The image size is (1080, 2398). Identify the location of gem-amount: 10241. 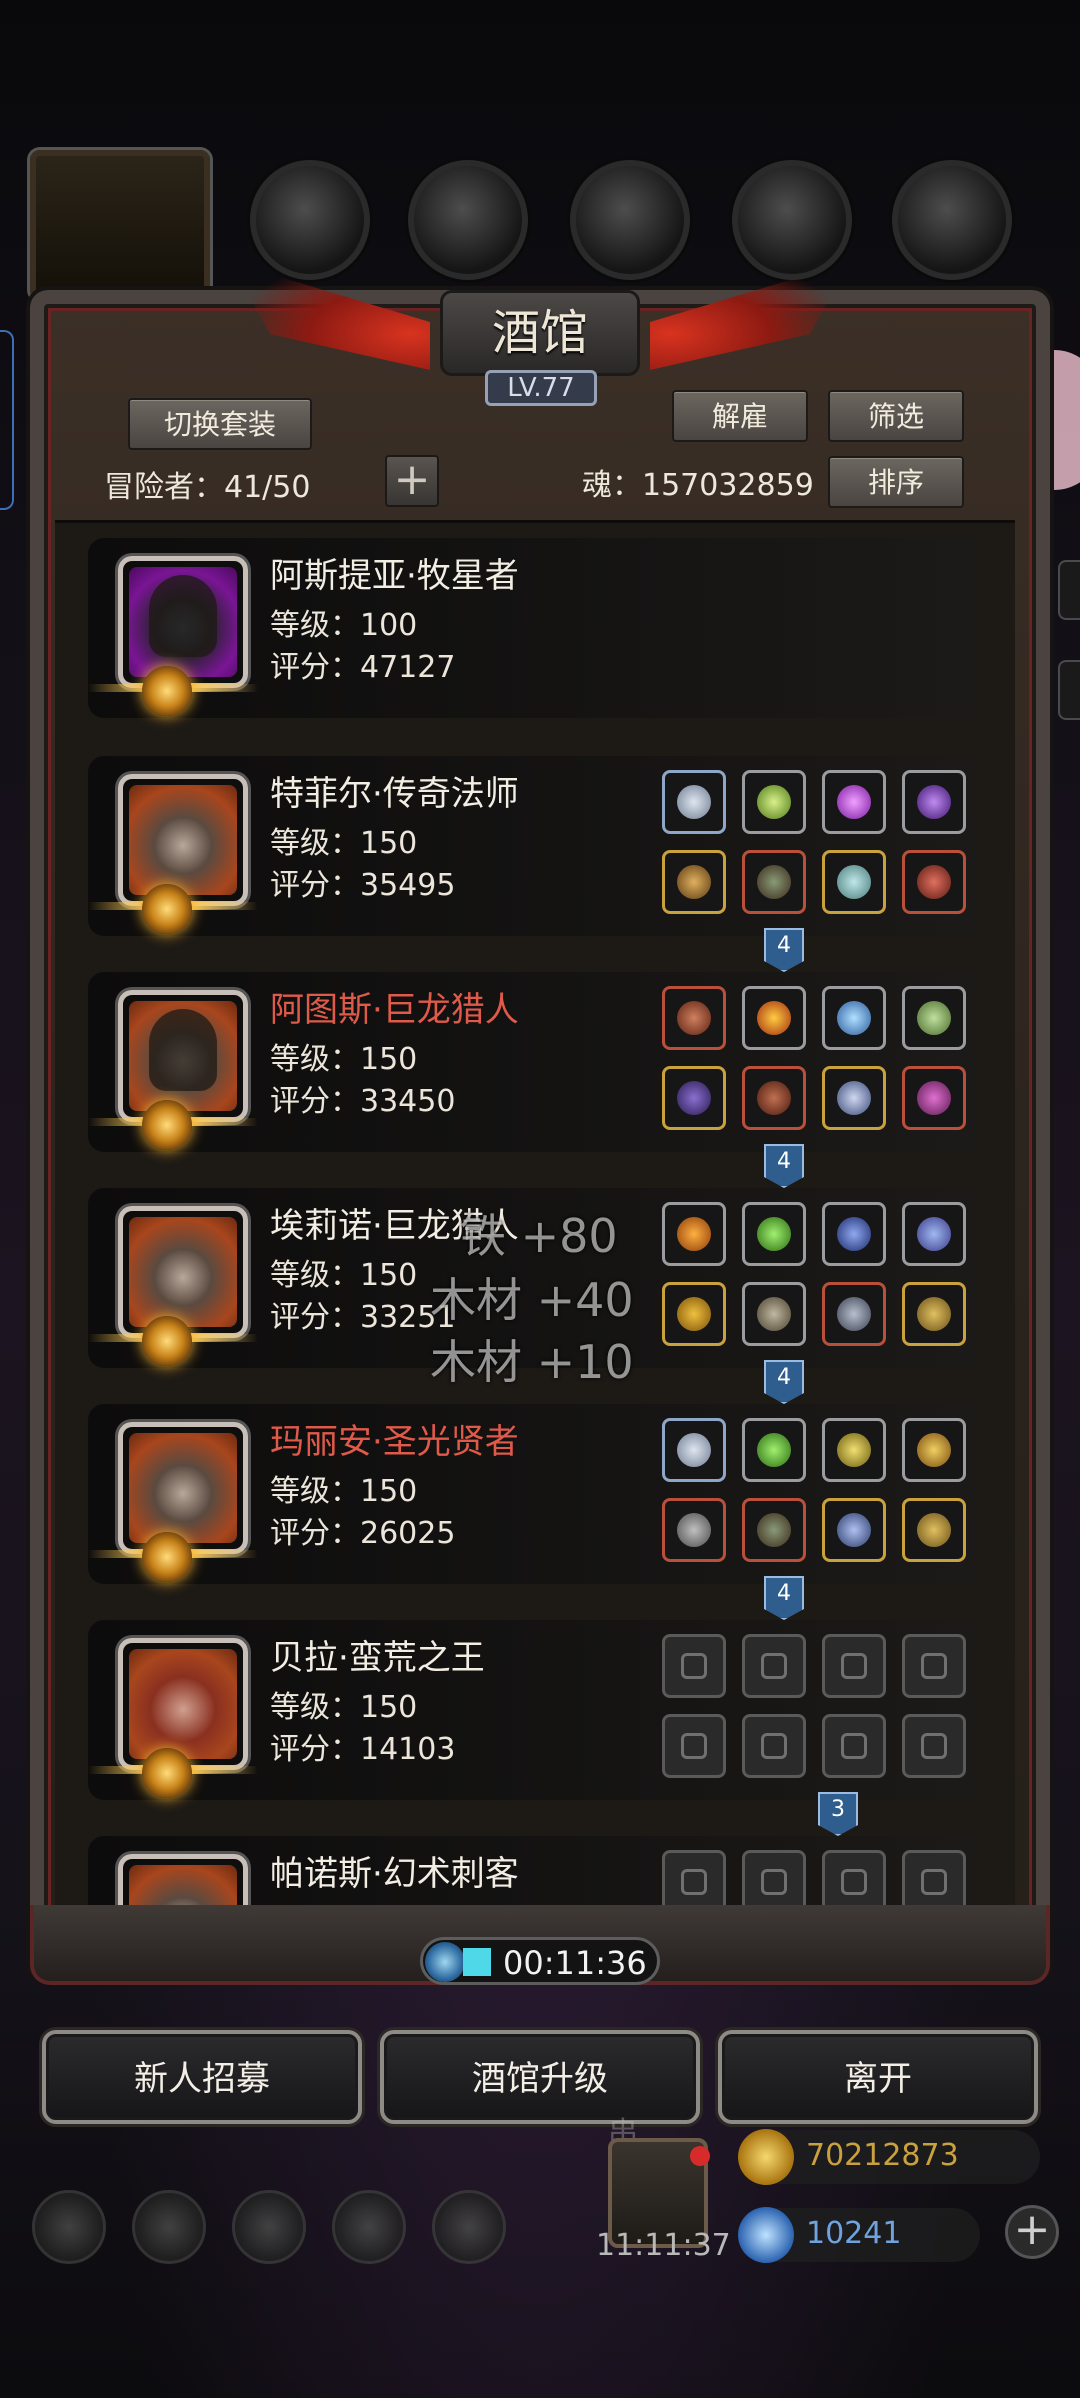
(854, 2233).